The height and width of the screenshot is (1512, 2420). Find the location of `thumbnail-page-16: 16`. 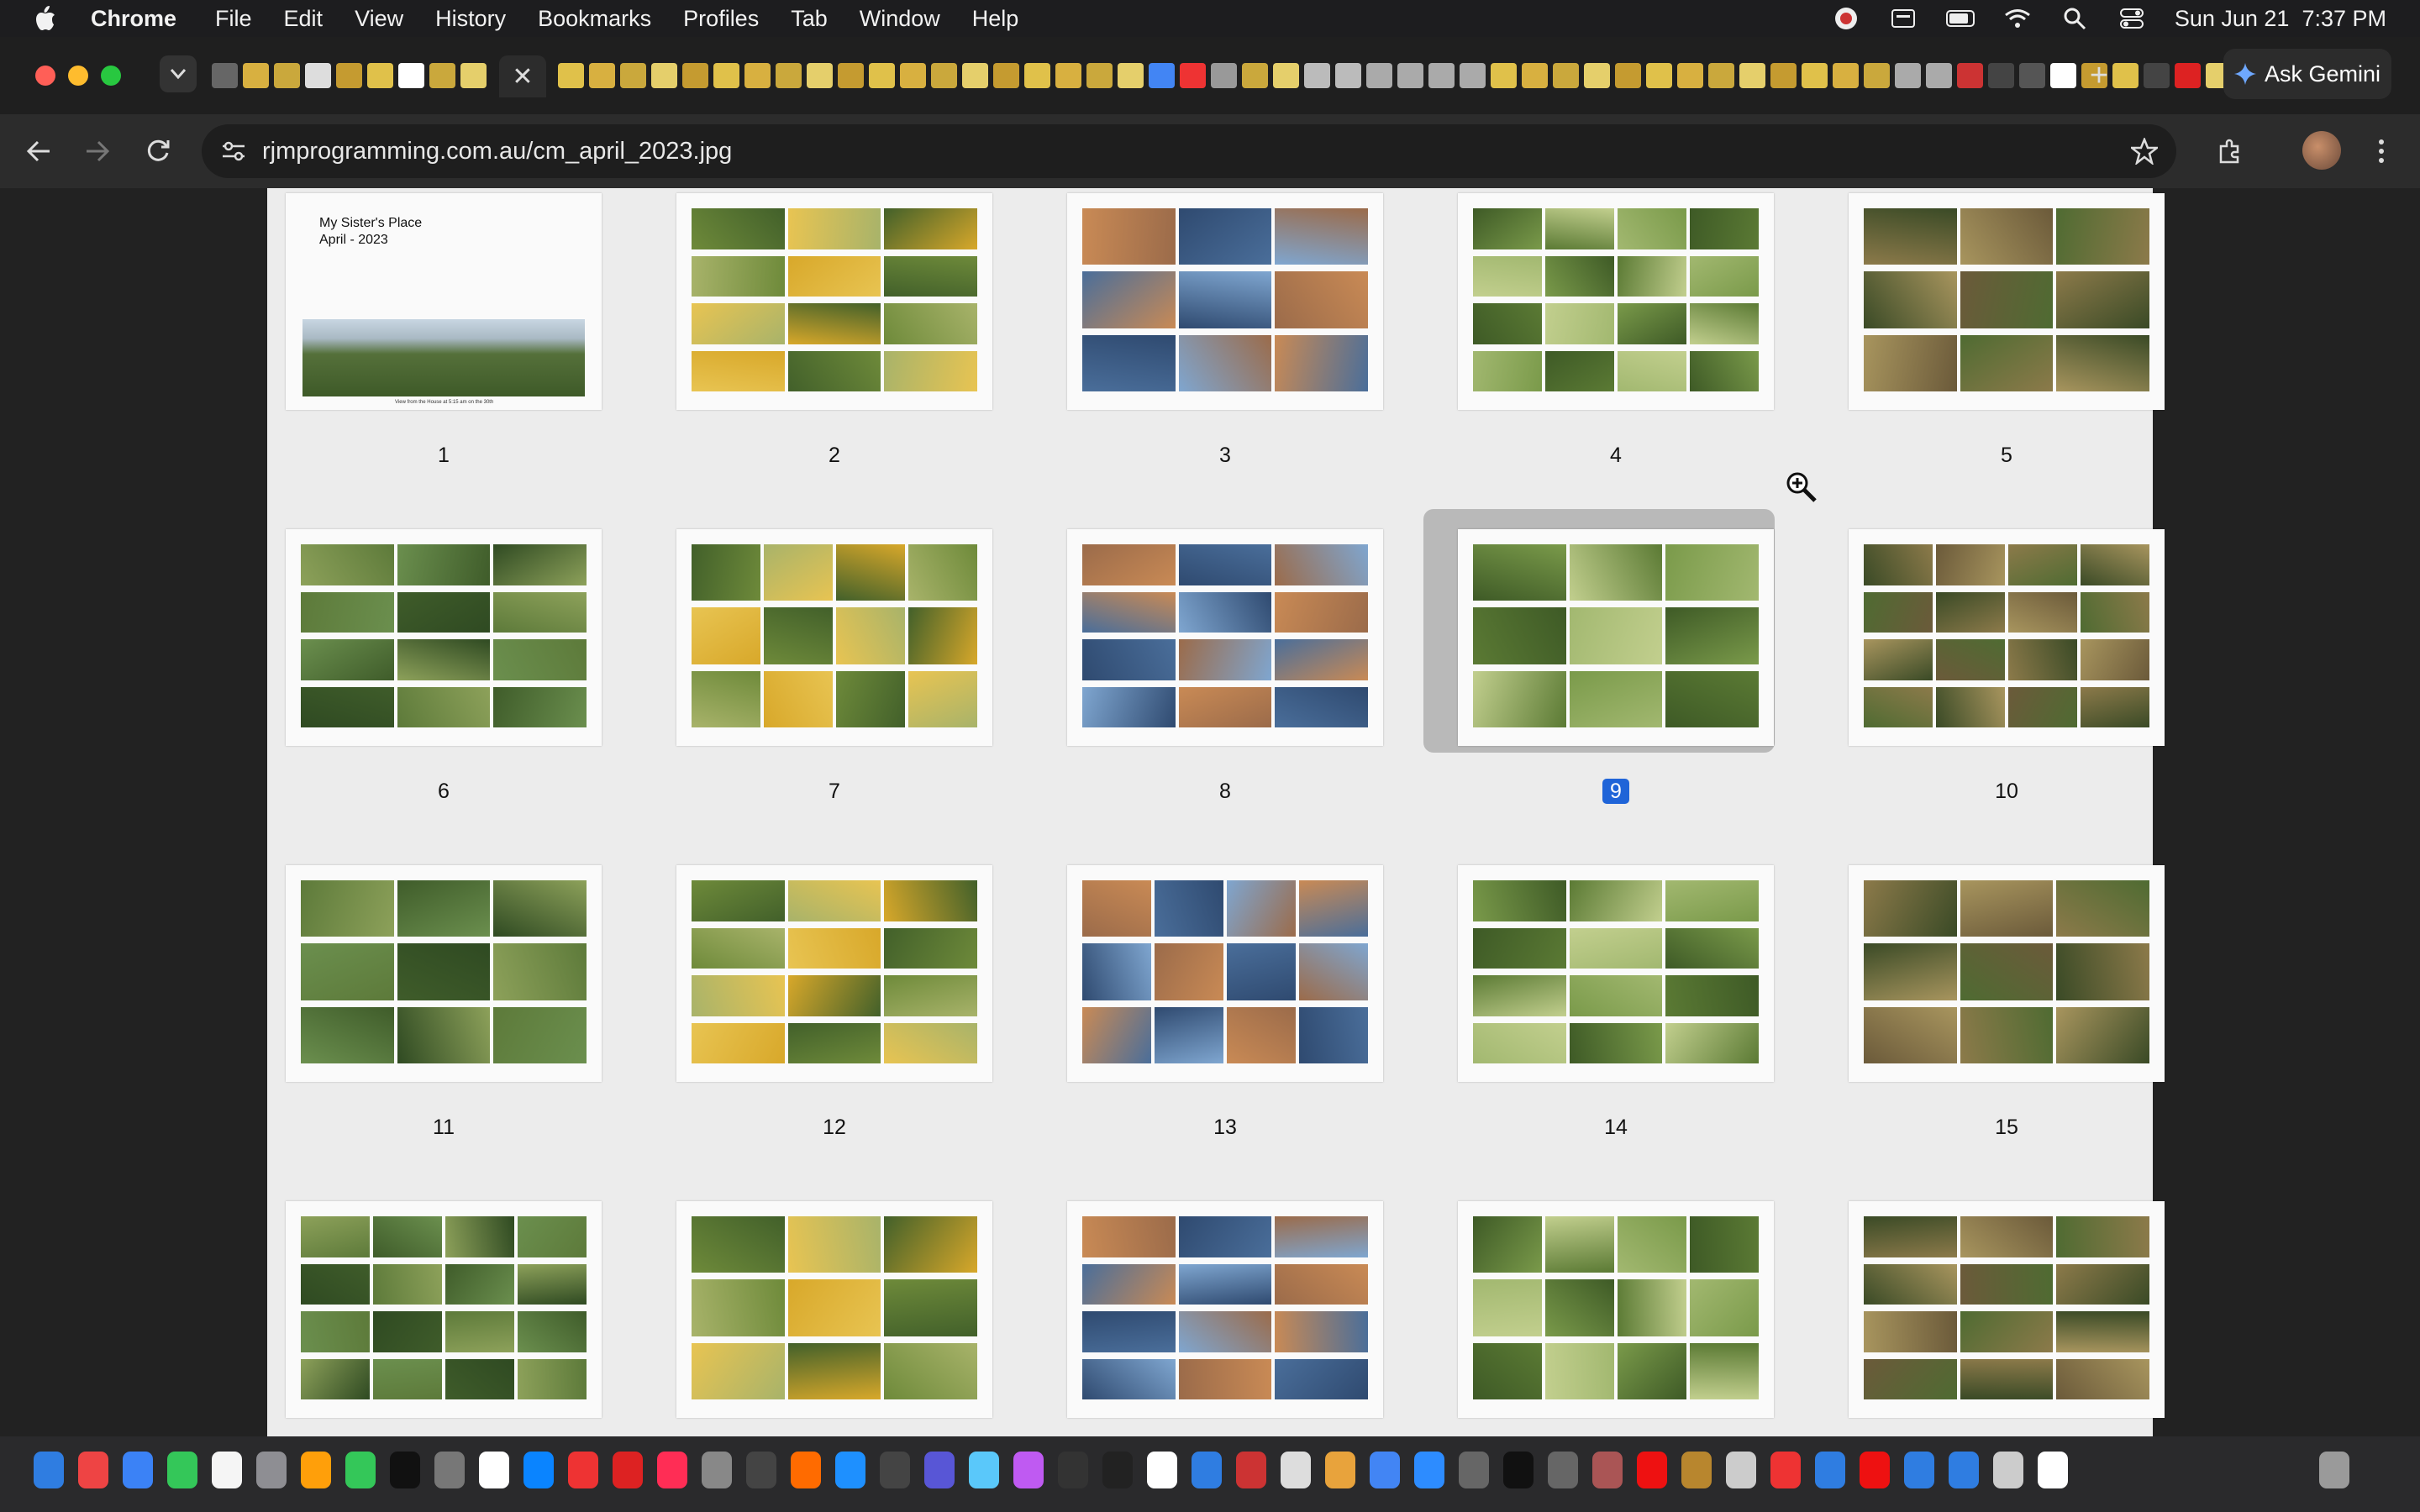

thumbnail-page-16: 16 is located at coordinates (444, 1309).